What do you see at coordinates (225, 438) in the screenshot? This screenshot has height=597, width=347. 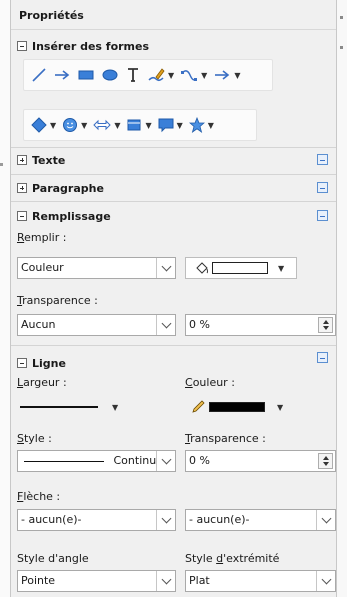 I see `line-transparency-label: Transparence :` at bounding box center [225, 438].